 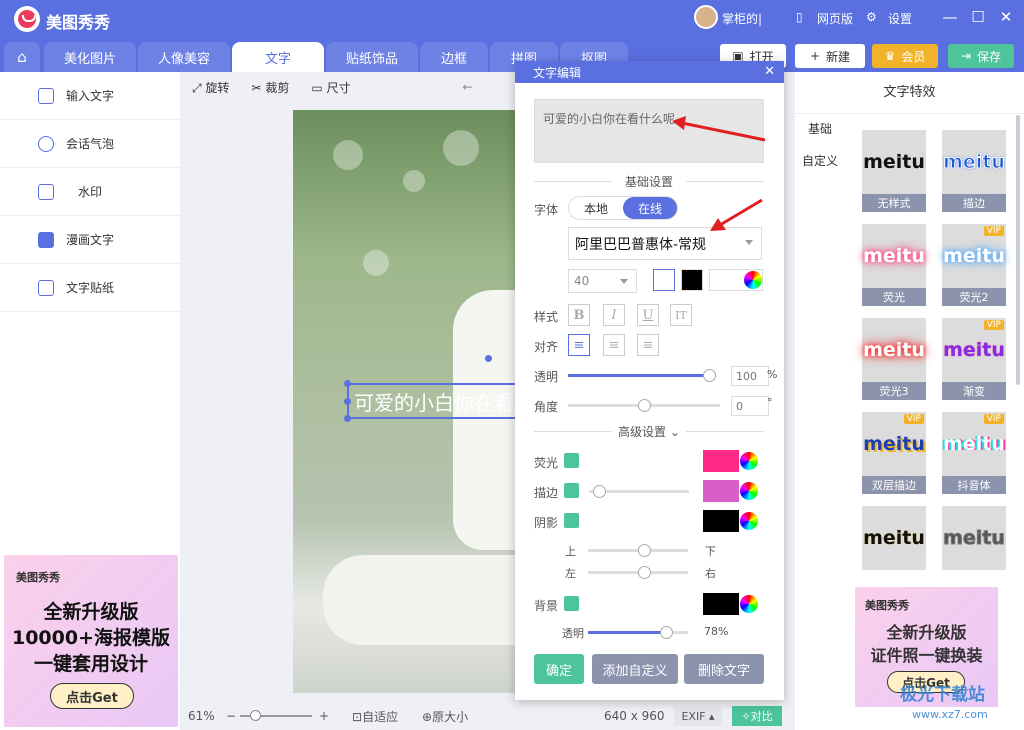 I want to click on confirm-button: 确定, so click(x=559, y=669).